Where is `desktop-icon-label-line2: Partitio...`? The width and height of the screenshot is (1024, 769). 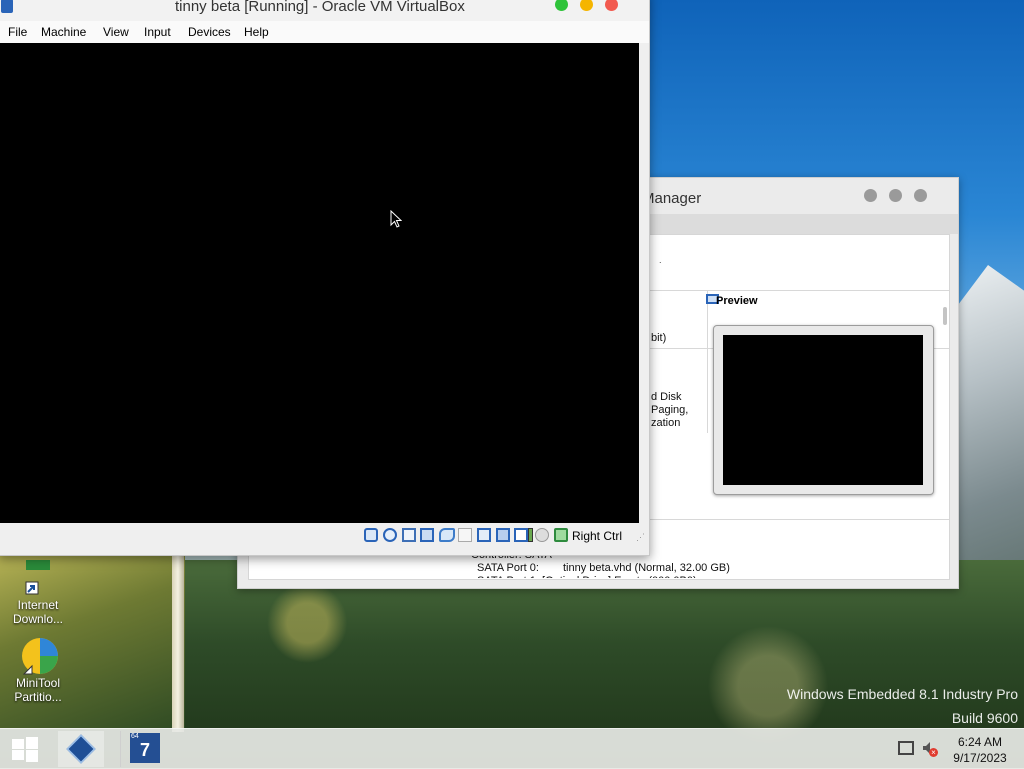 desktop-icon-label-line2: Partitio... is located at coordinates (38, 697).